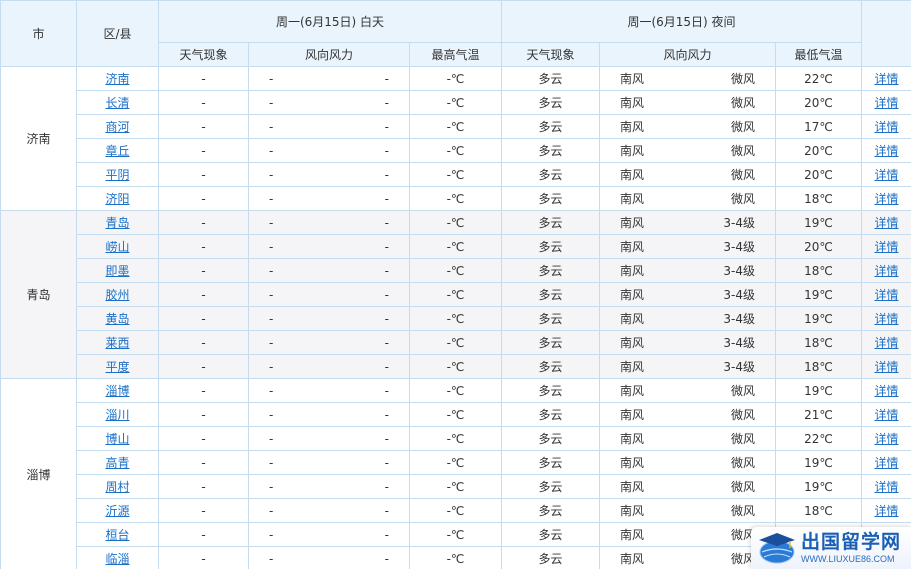 Image resolution: width=911 pixels, height=569 pixels. What do you see at coordinates (117, 199) in the screenshot?
I see `district-link: 济阳` at bounding box center [117, 199].